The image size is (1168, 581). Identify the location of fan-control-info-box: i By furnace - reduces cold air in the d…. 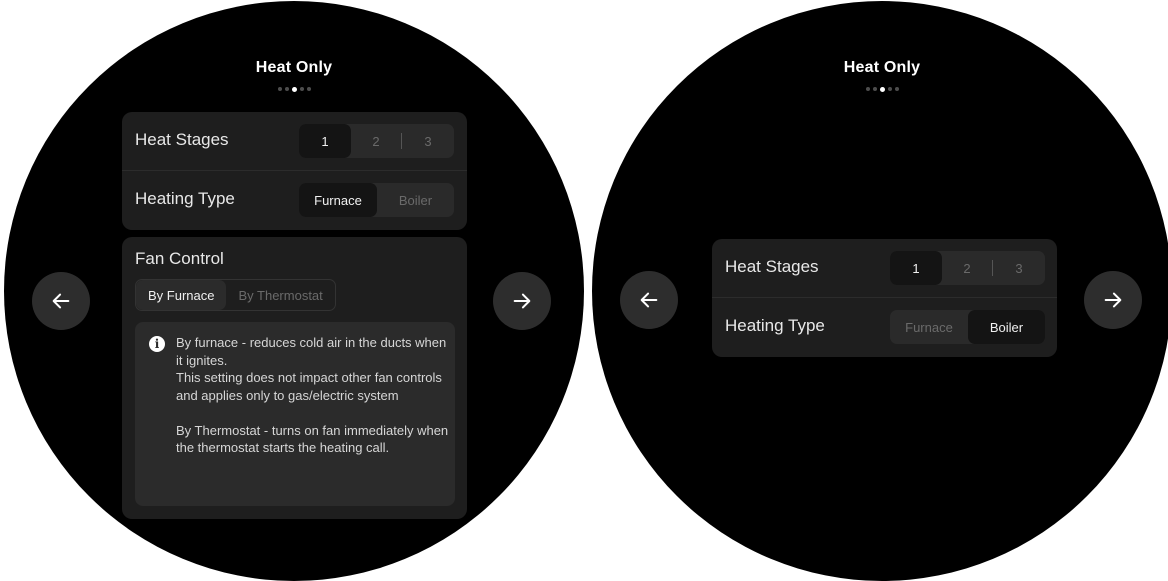
(295, 414).